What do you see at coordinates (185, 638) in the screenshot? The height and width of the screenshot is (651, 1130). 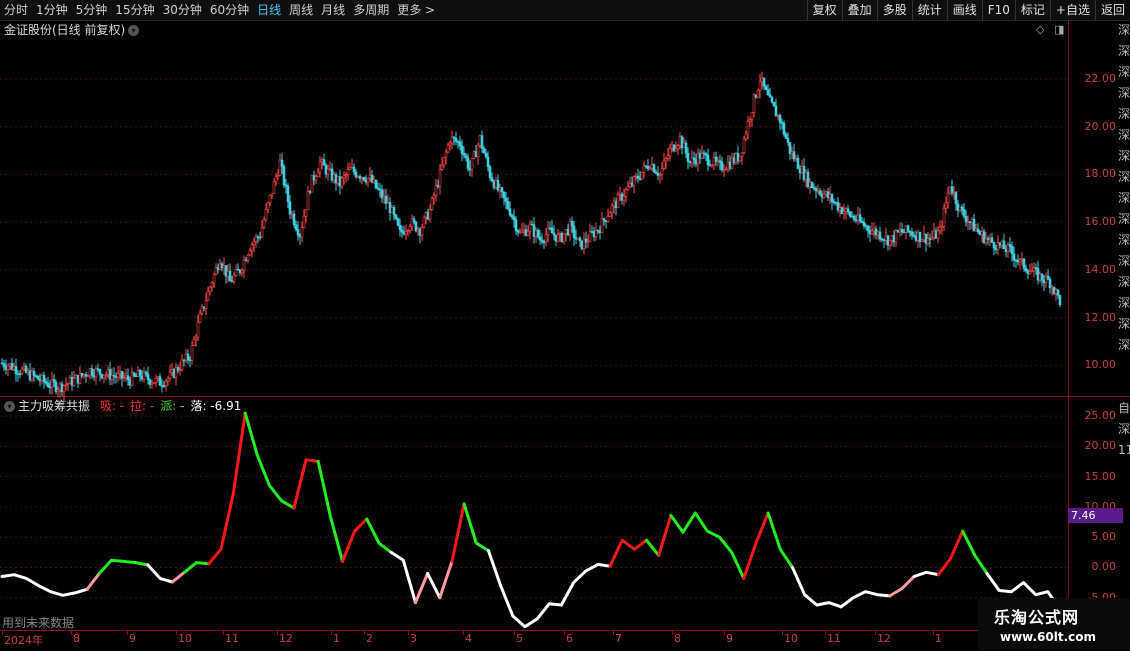 I see `date-tick-label: 10` at bounding box center [185, 638].